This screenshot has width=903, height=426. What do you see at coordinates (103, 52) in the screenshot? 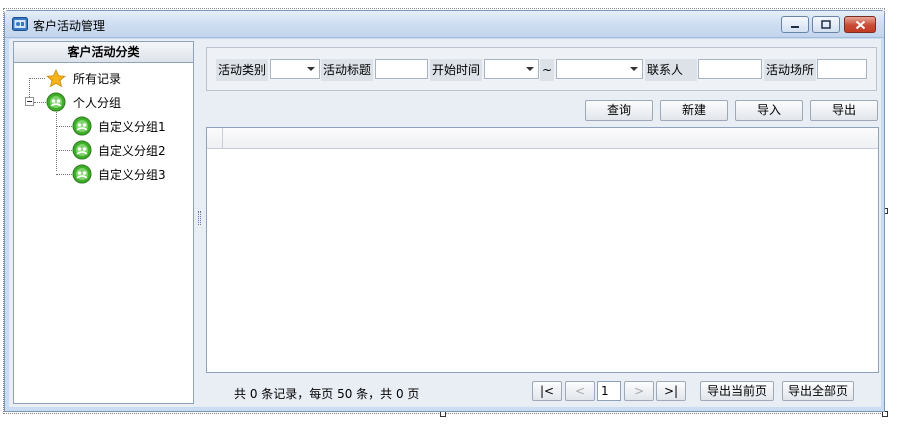
I see `tree-header: 客户活动分类` at bounding box center [103, 52].